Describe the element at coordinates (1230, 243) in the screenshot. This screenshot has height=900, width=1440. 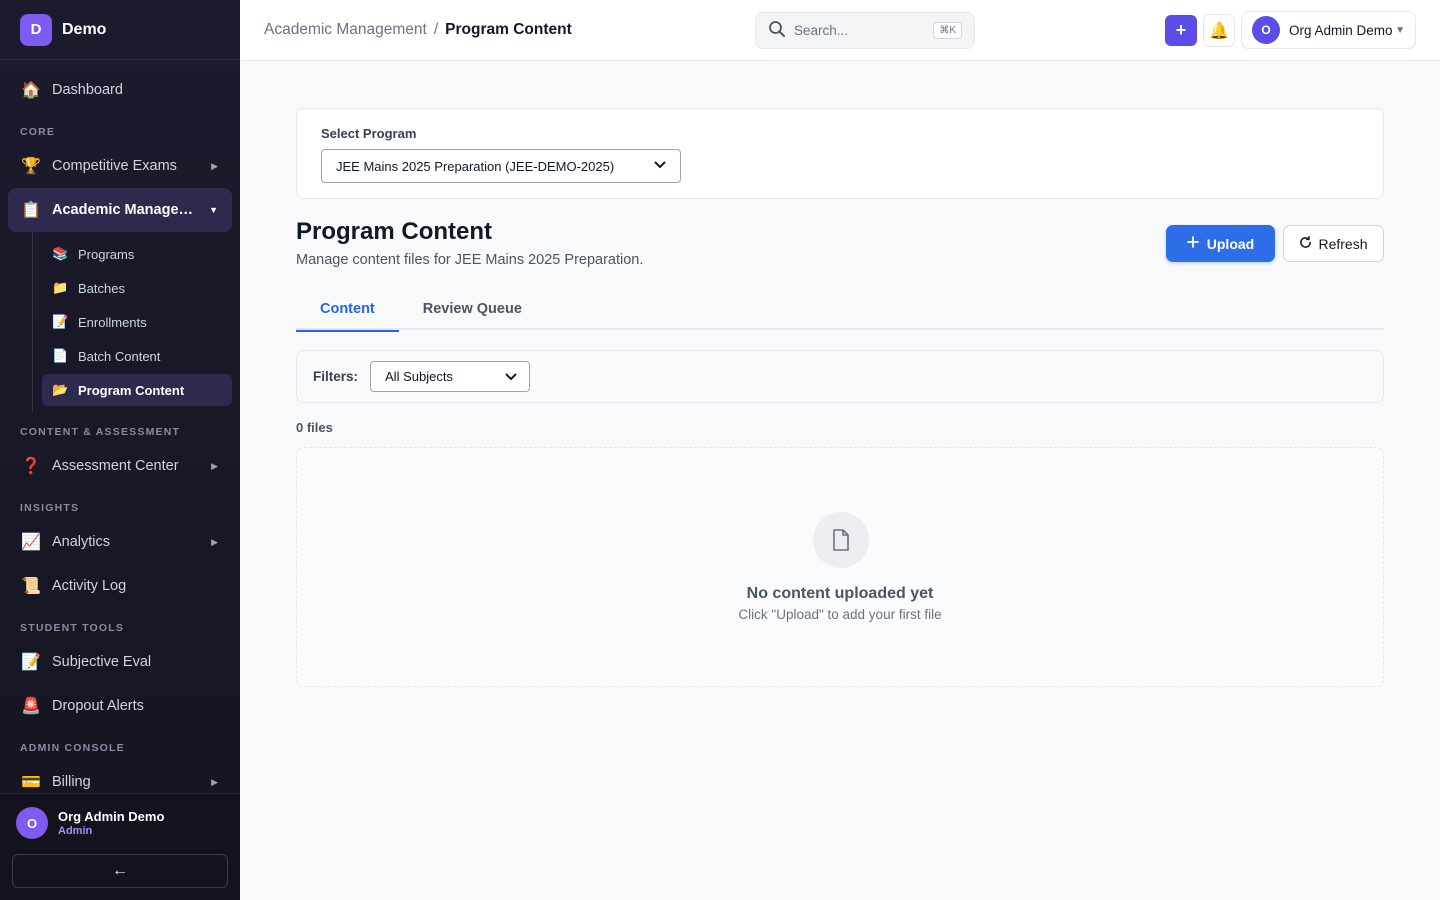
I see `upload-button-label: Upload` at that location.